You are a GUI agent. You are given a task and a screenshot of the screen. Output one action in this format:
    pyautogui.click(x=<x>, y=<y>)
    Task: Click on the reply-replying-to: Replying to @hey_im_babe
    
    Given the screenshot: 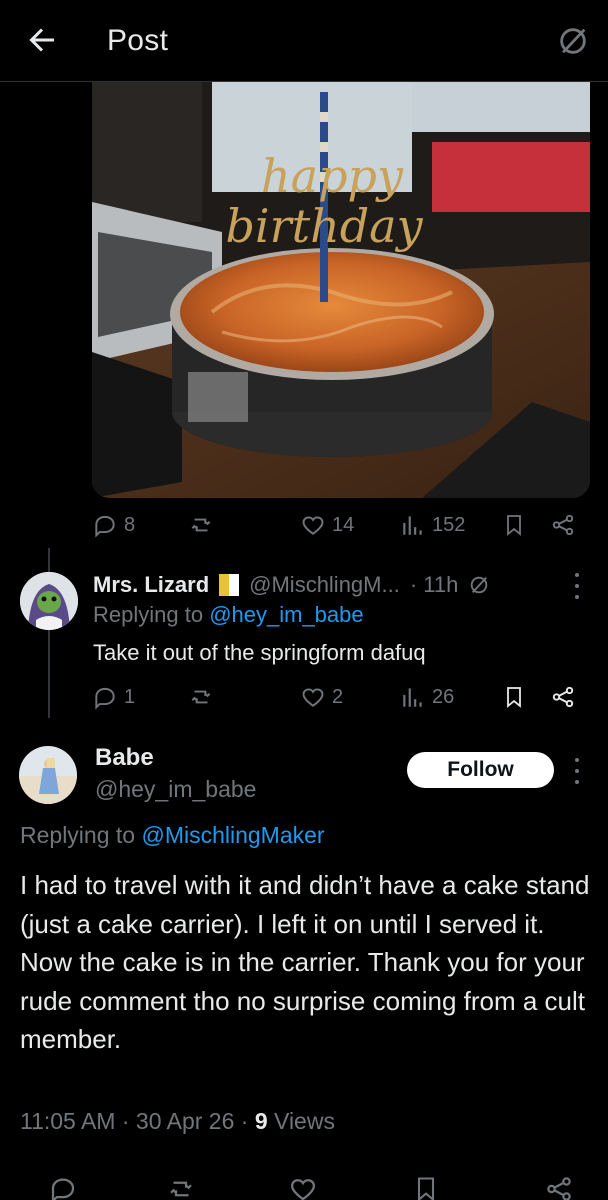 What is the action you would take?
    pyautogui.click(x=228, y=615)
    